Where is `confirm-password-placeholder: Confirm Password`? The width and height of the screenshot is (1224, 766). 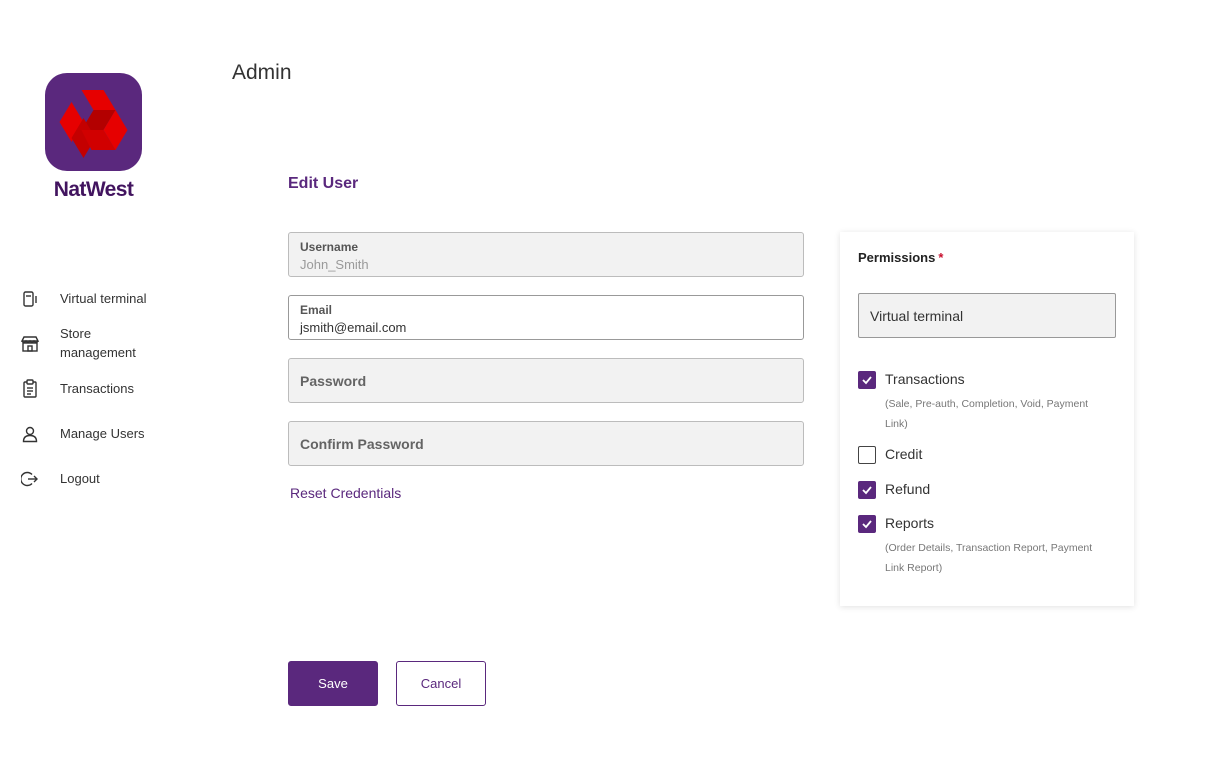
confirm-password-placeholder: Confirm Password is located at coordinates (362, 444).